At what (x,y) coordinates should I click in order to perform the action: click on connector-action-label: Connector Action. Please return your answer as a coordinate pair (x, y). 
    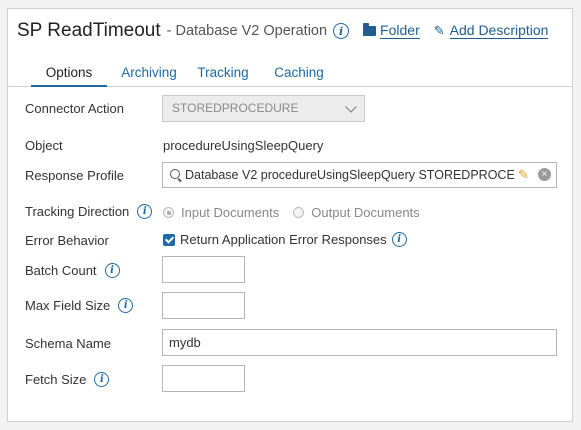
    Looking at the image, I should click on (74, 108).